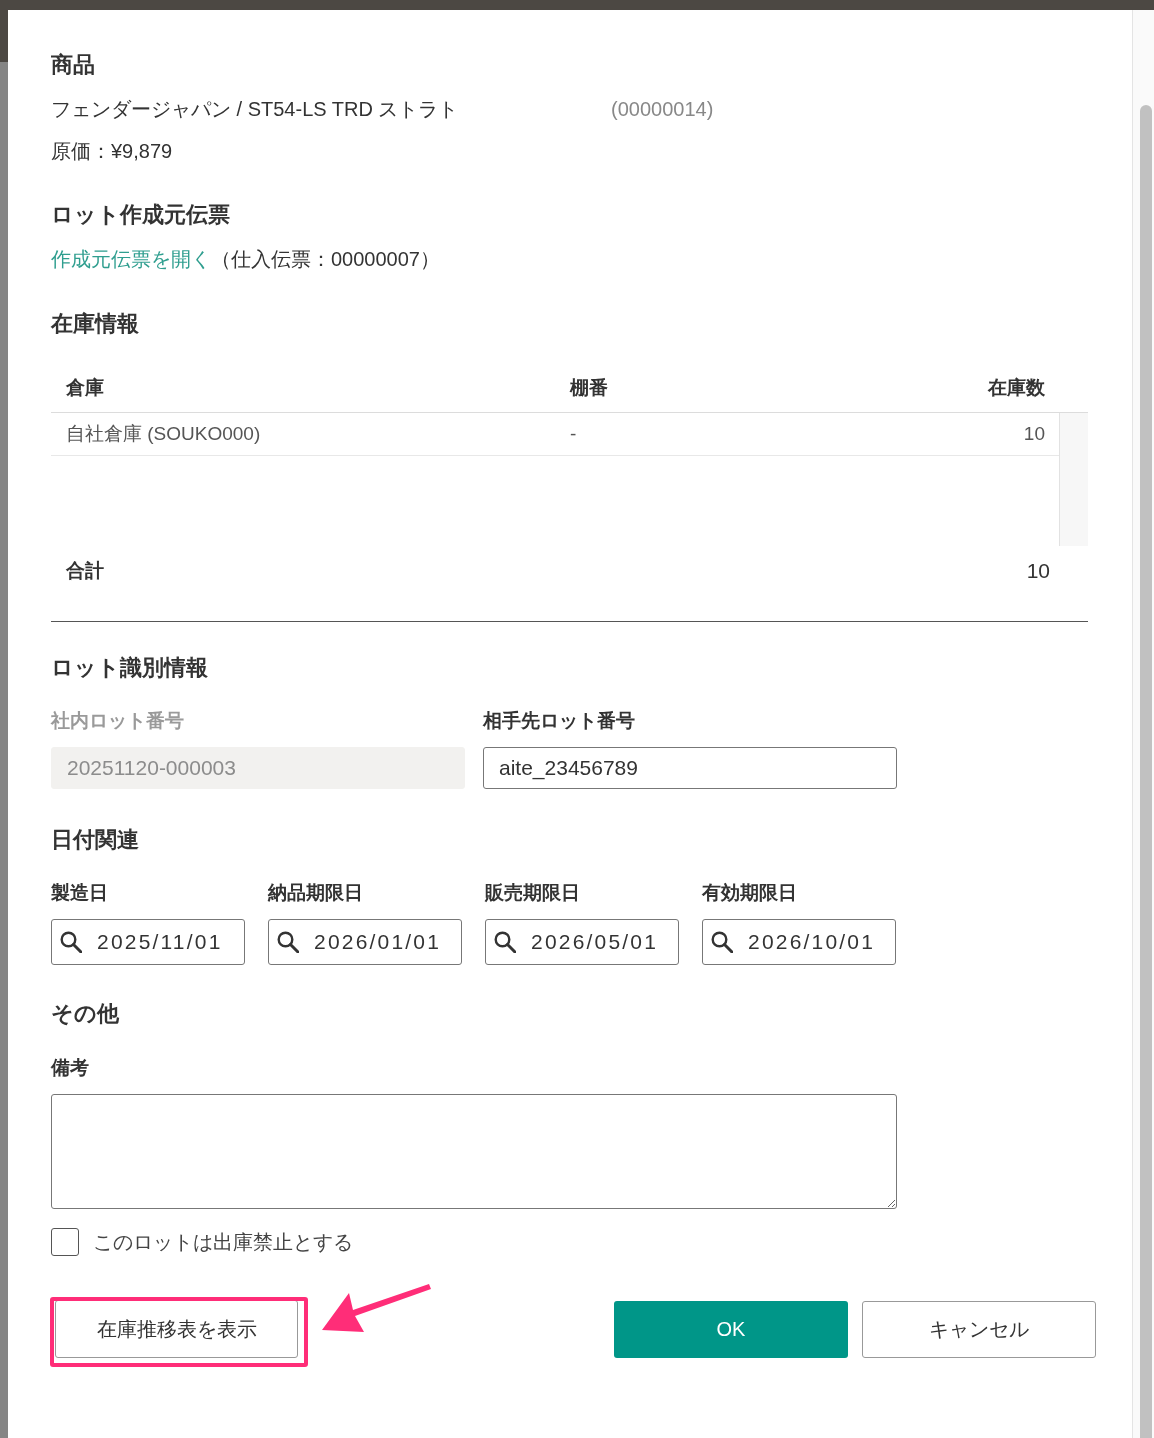 Image resolution: width=1154 pixels, height=1438 pixels. What do you see at coordinates (141, 215) in the screenshot?
I see `section-heading: ロット作成元伝票` at bounding box center [141, 215].